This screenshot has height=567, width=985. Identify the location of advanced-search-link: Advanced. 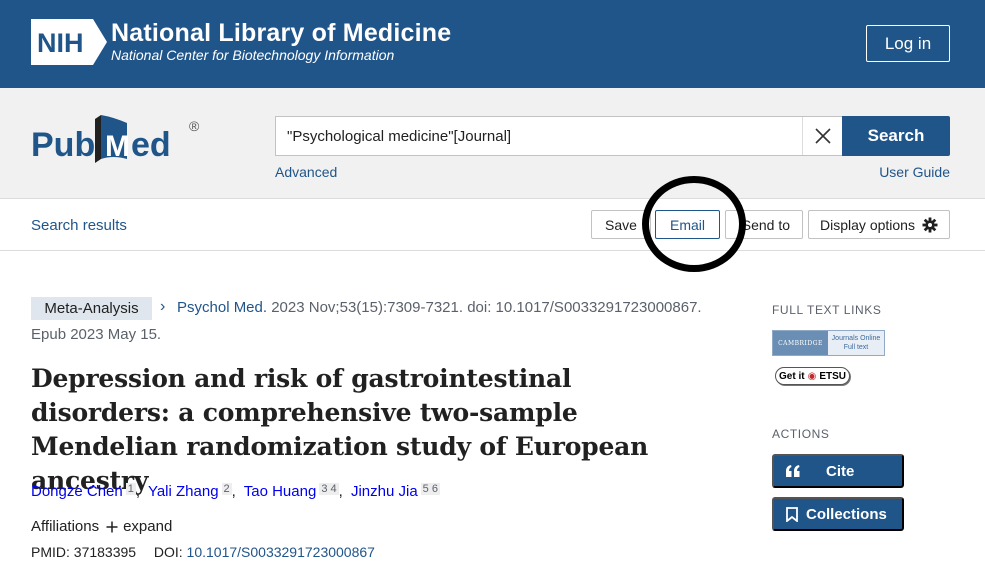
(306, 172).